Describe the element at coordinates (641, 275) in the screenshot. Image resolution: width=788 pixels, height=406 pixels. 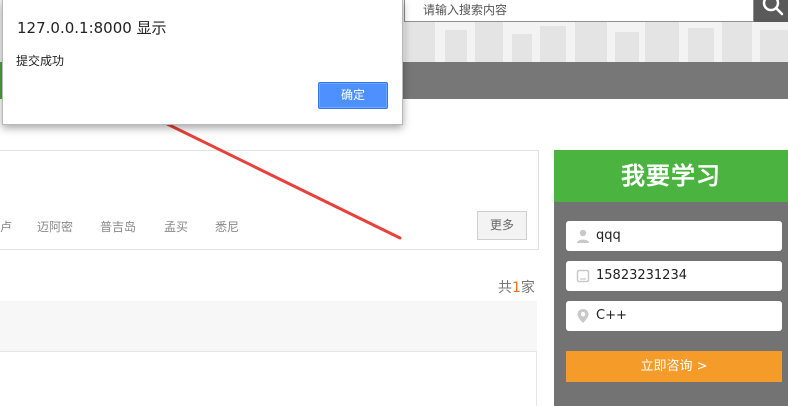
I see `phone-value: 15823231234` at that location.